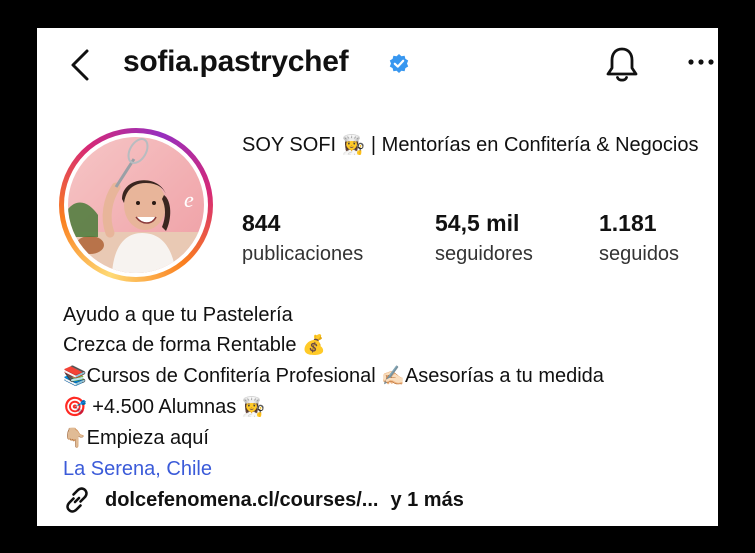 The height and width of the screenshot is (553, 755). I want to click on bell-icon, so click(622, 65).